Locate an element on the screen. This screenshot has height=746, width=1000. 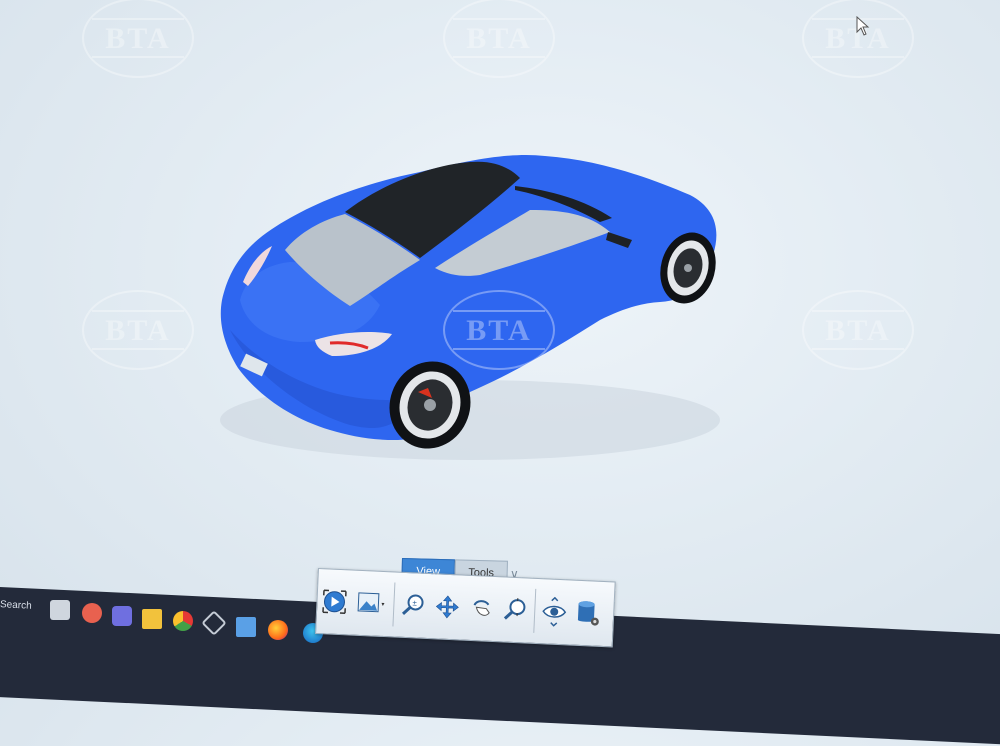
view-toolbar: ± is located at coordinates (465, 608).